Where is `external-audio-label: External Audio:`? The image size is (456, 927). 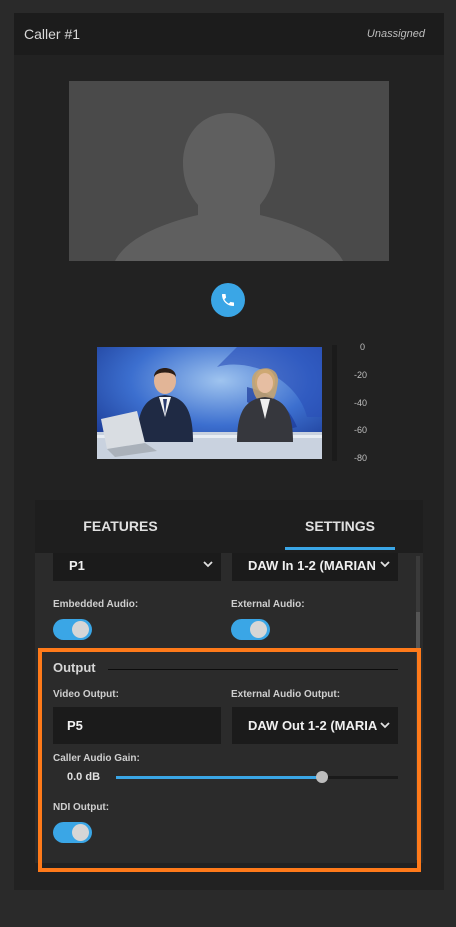 external-audio-label: External Audio: is located at coordinates (268, 604).